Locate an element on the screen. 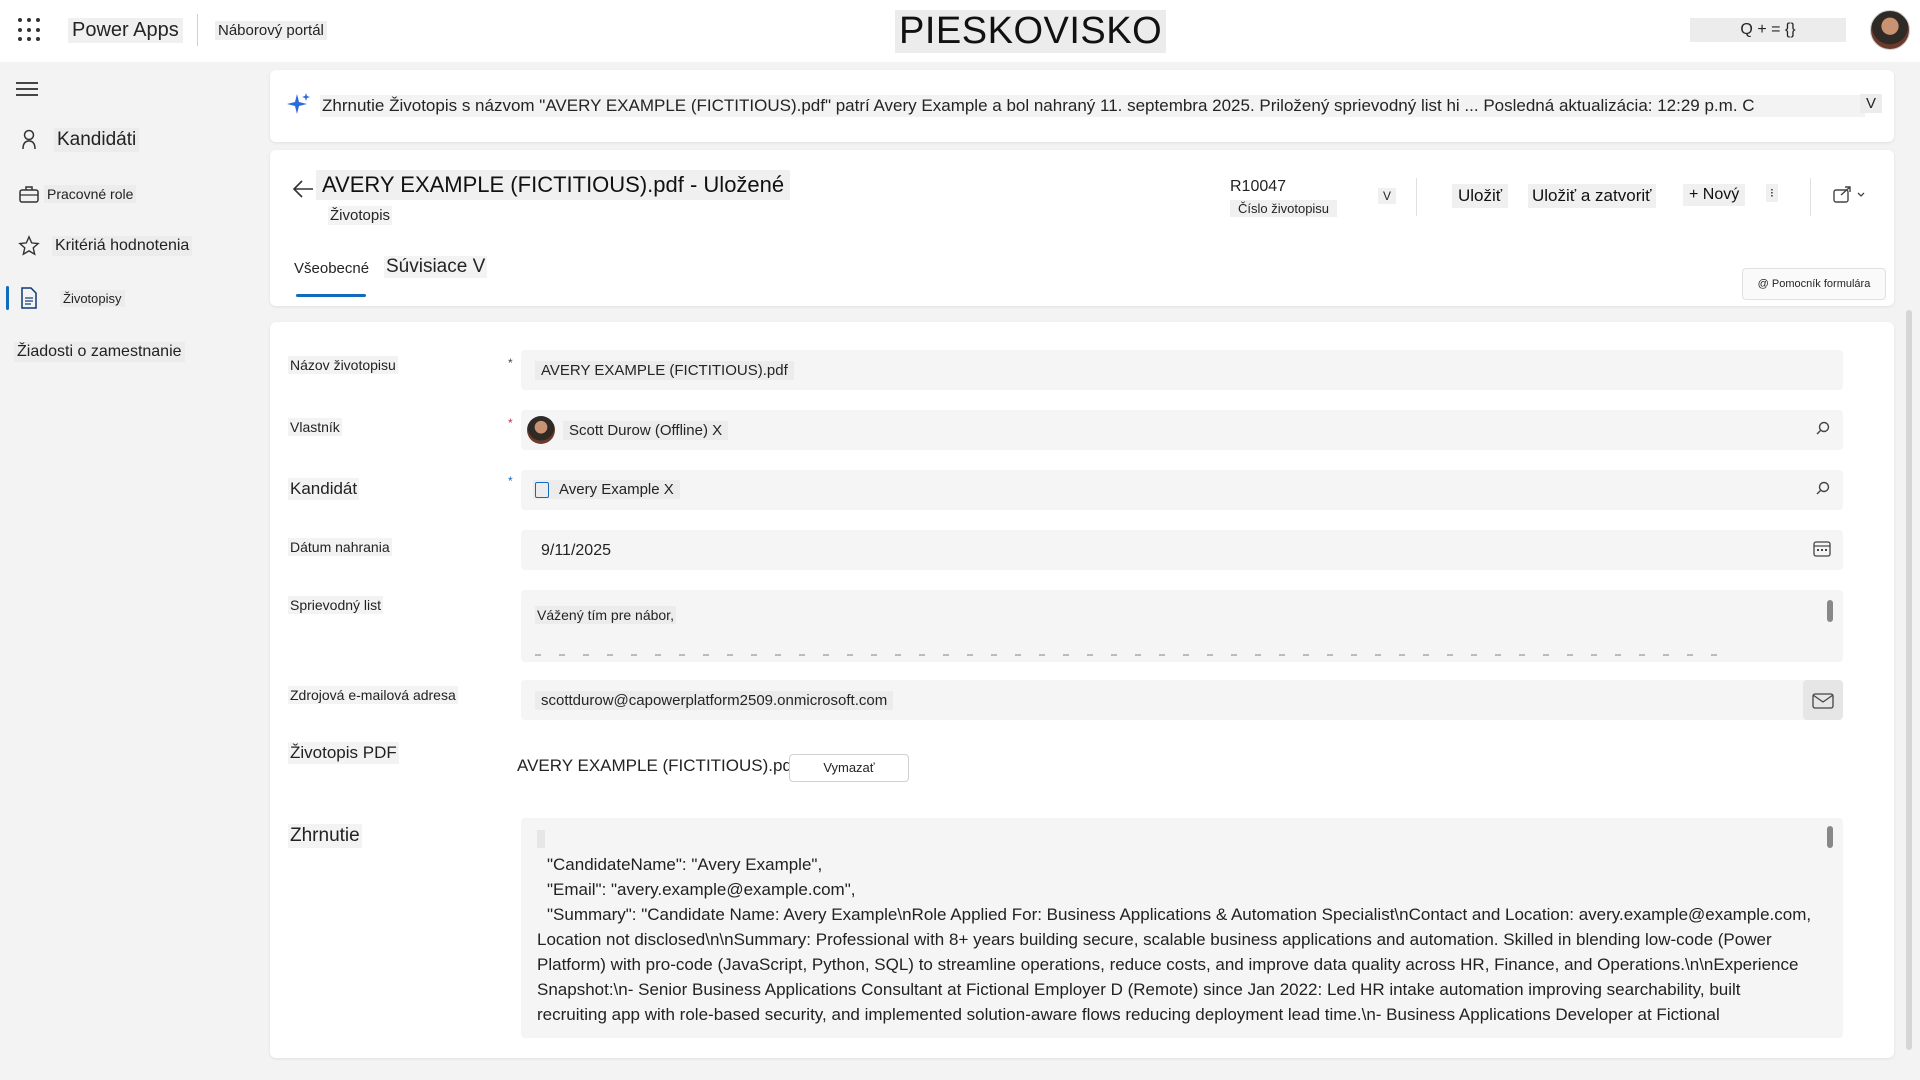  sidebar-item-label: Pracovné role is located at coordinates (90, 194).